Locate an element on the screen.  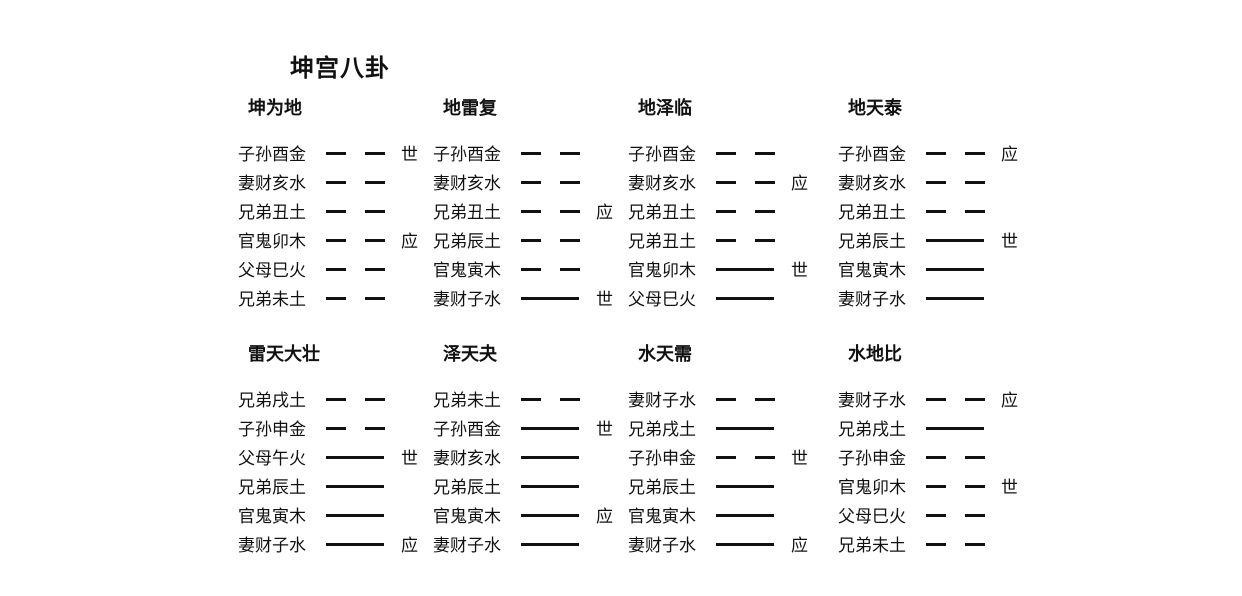
yao-label: 兄弟辰土 is located at coordinates (467, 488).